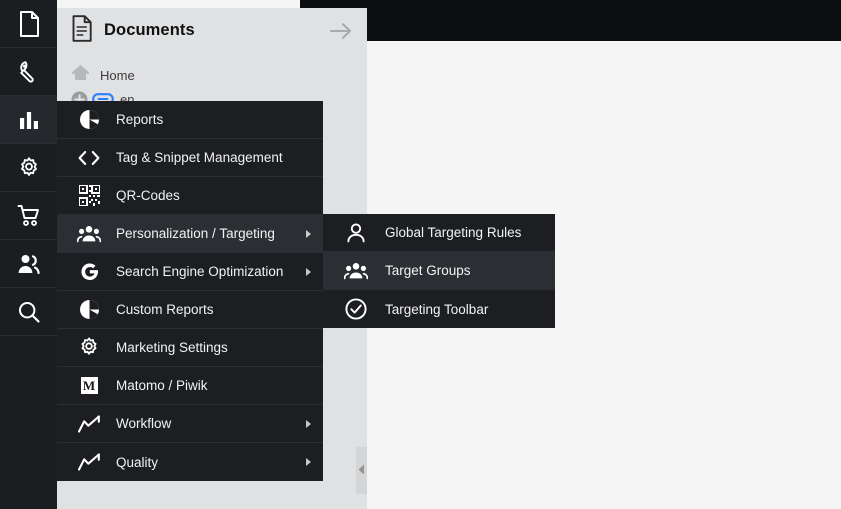  What do you see at coordinates (117, 75) in the screenshot?
I see `tree-item-home-label: Home` at bounding box center [117, 75].